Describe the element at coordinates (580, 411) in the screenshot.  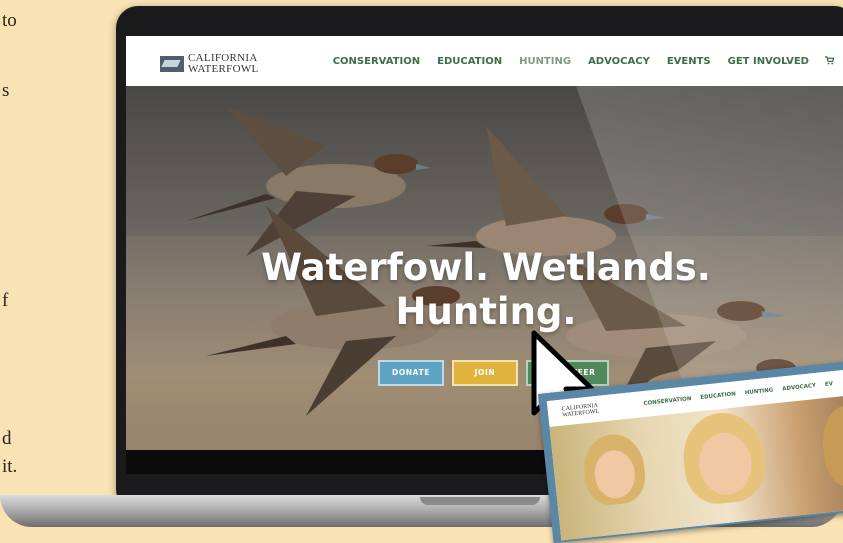
I see `tablet-logo: CALIFORNIA WATERFOWL` at that location.